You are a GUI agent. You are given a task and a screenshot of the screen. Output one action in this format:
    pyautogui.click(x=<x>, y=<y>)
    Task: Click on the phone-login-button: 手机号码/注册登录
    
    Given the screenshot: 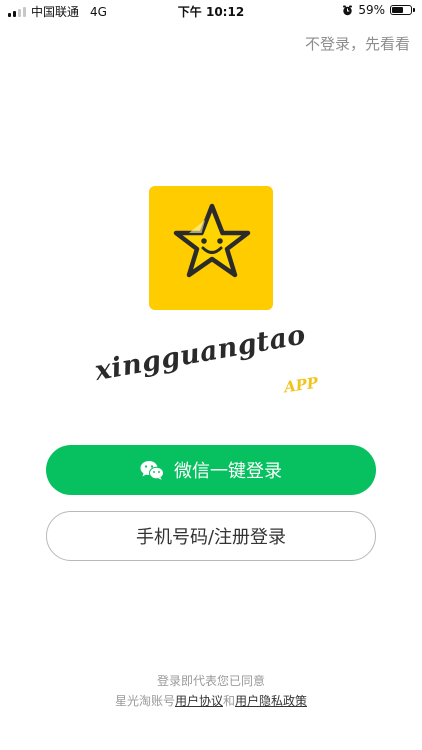 What is the action you would take?
    pyautogui.click(x=211, y=536)
    